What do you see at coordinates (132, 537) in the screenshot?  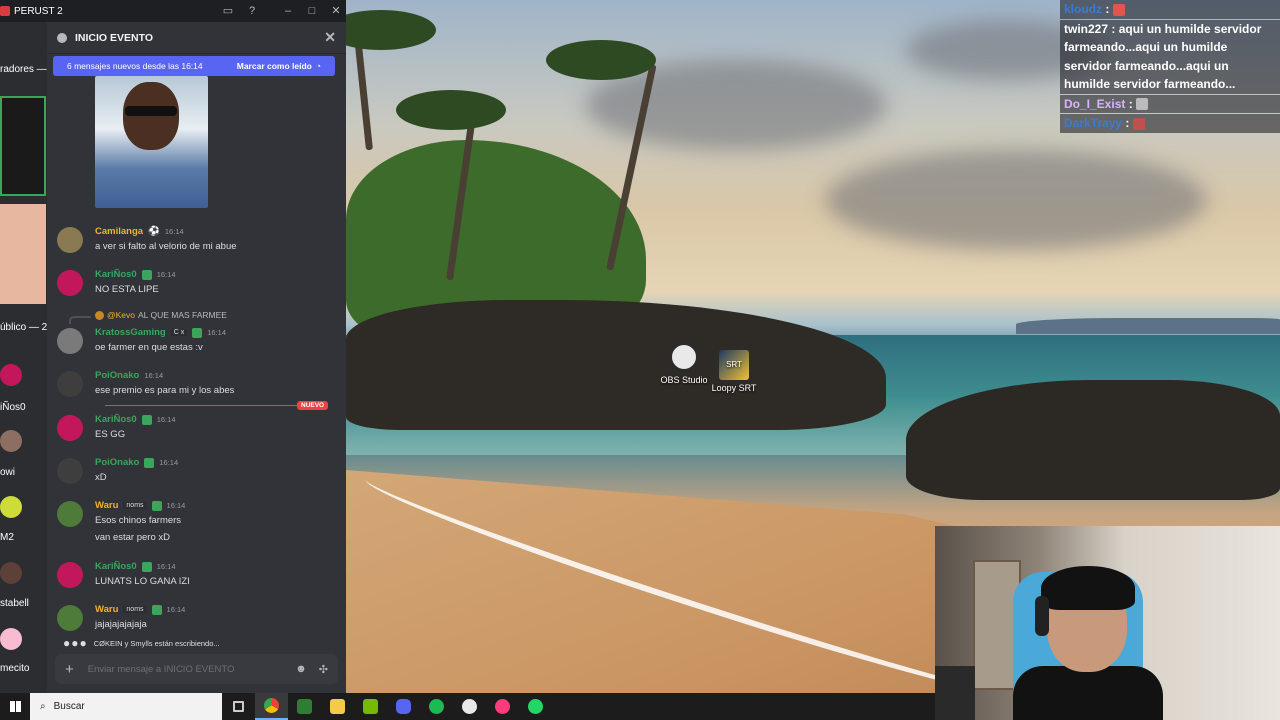 I see `message-text: van estar pero xD` at bounding box center [132, 537].